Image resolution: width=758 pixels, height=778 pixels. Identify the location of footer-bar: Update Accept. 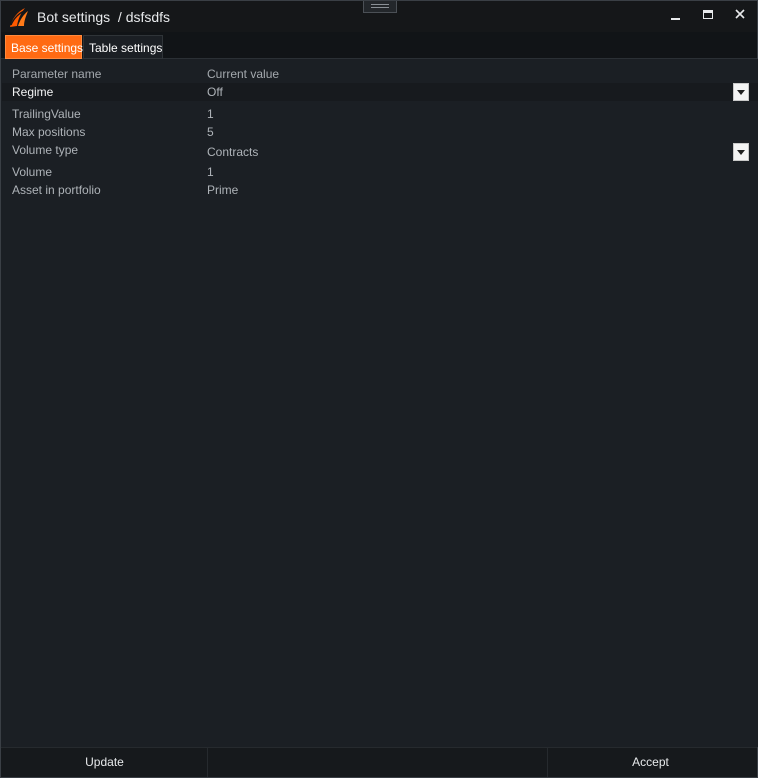
(379, 762).